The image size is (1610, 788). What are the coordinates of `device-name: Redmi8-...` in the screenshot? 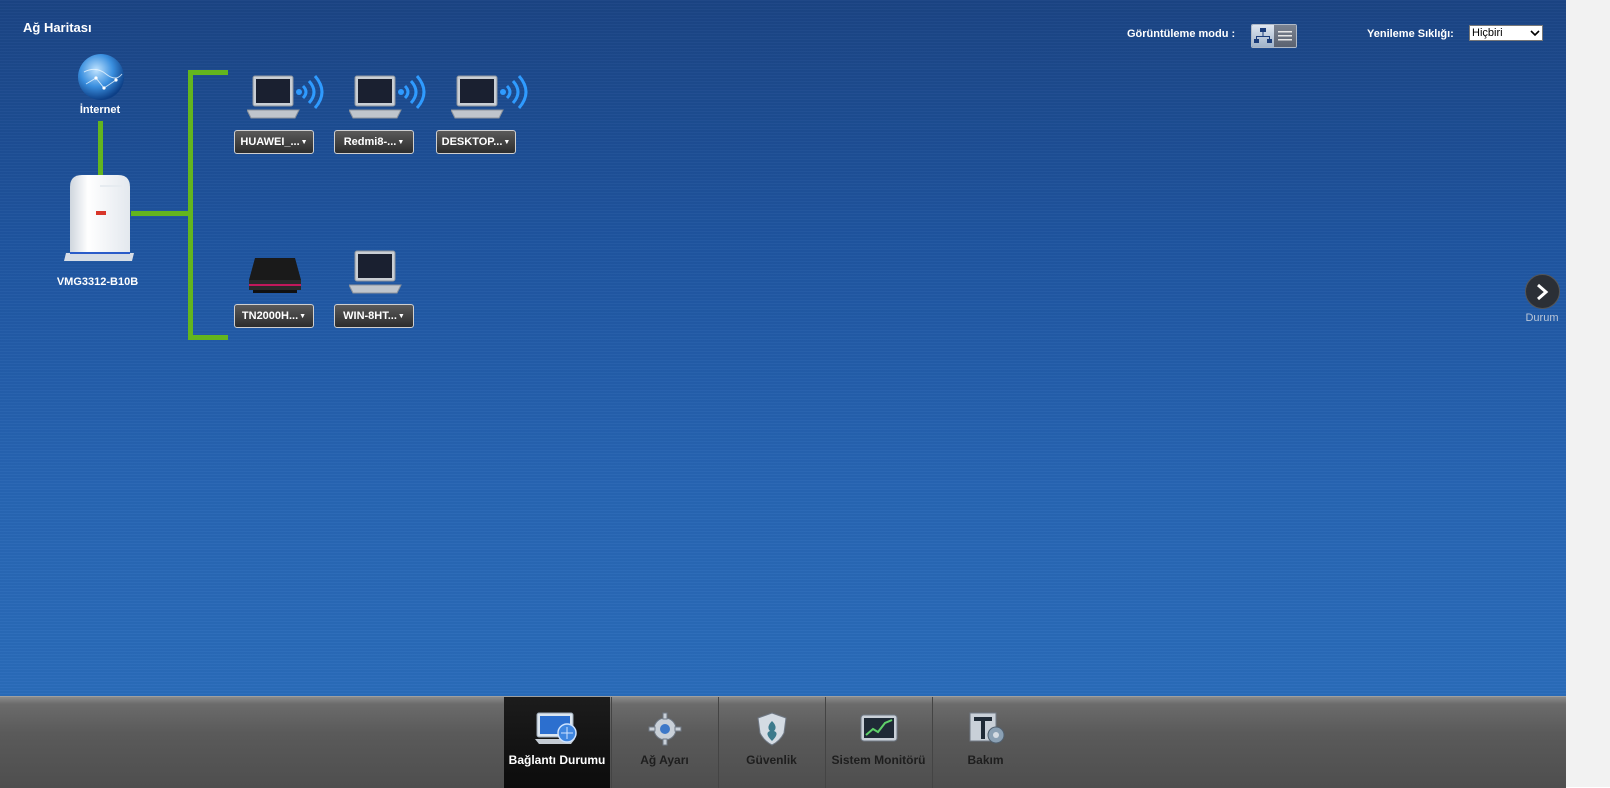 It's located at (370, 142).